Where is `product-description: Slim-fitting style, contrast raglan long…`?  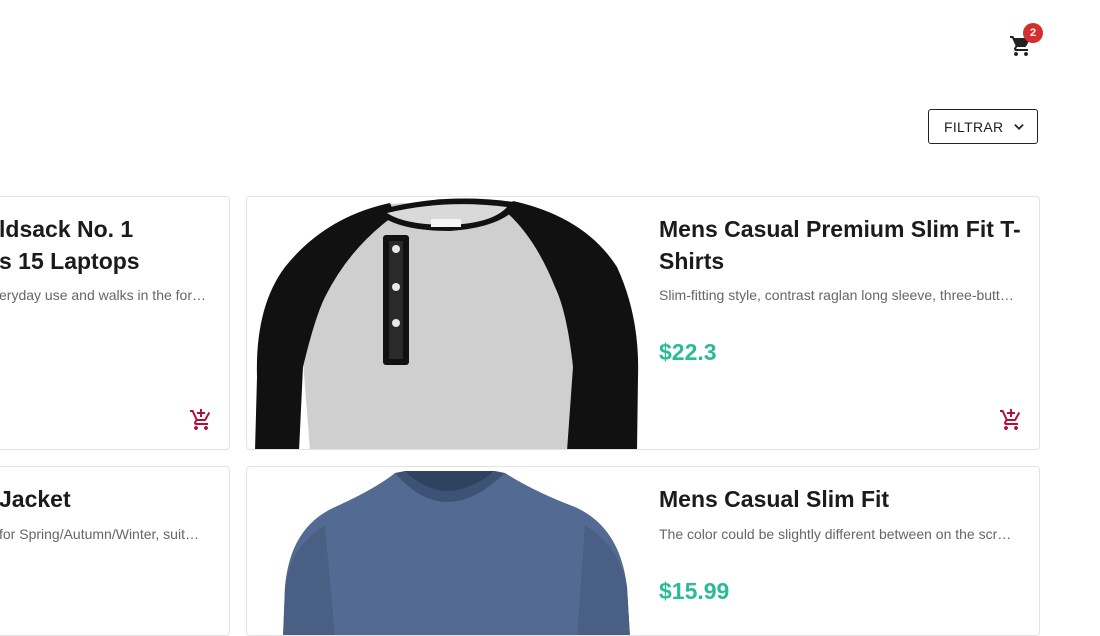
product-description: Slim-fitting style, contrast raglan long… is located at coordinates (836, 295).